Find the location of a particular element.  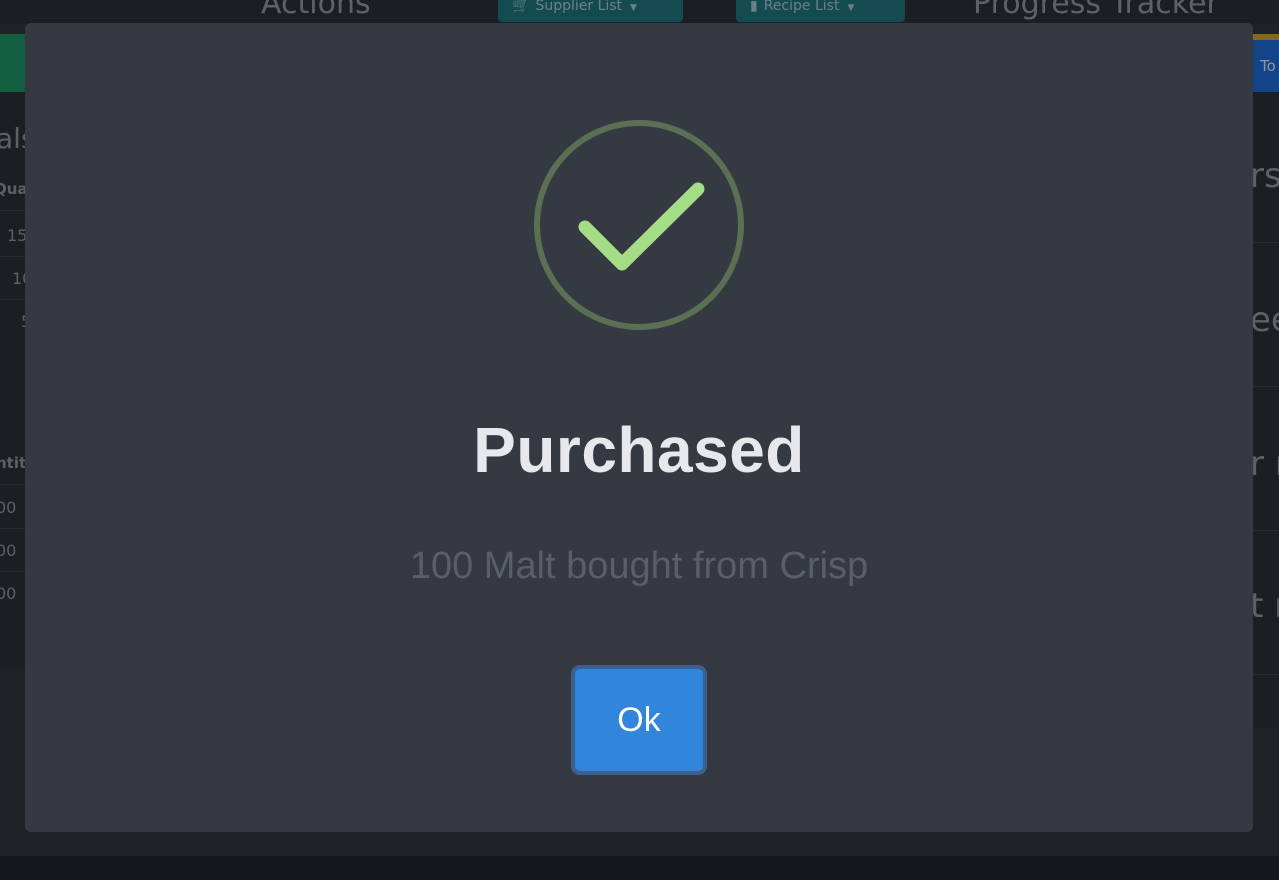

ok-button: Ok is located at coordinates (639, 720).